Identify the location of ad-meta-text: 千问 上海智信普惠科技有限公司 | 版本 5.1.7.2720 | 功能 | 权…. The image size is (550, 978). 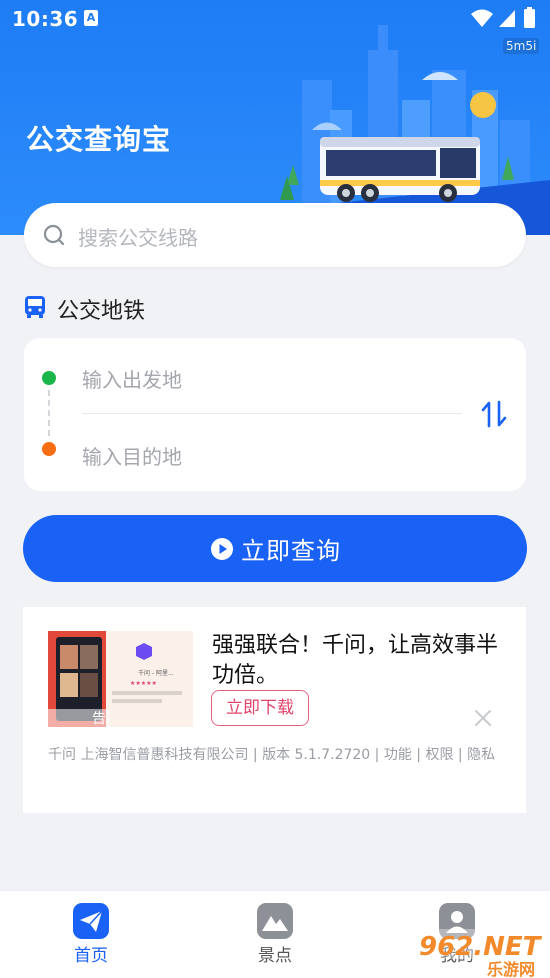
(278, 755).